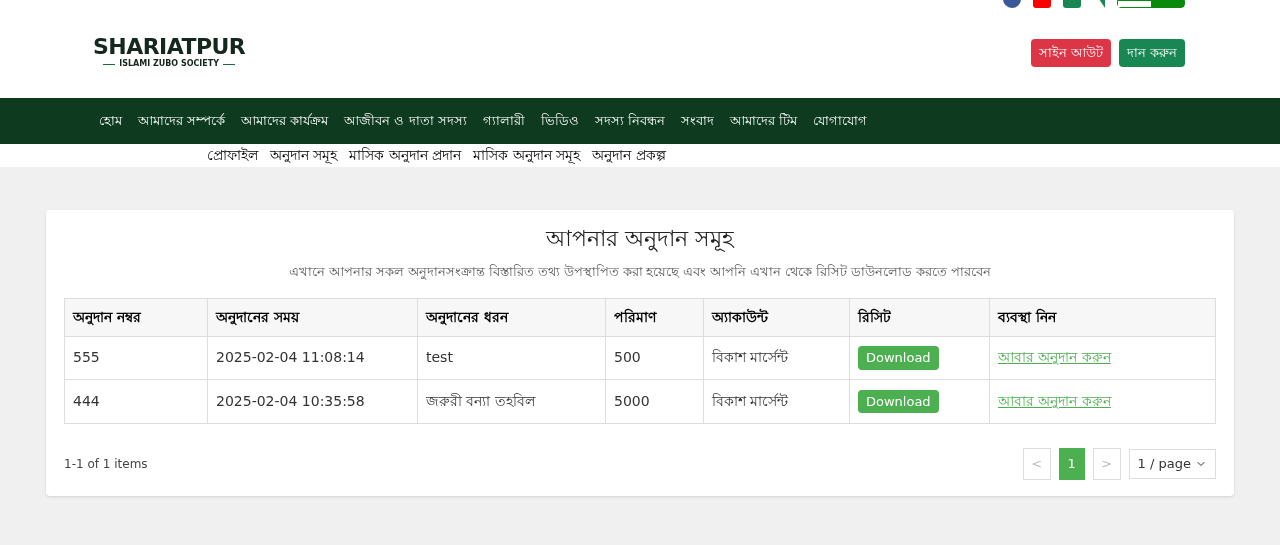 This screenshot has width=1280, height=545. Describe the element at coordinates (629, 155) in the screenshot. I see `sub-nav-link: অনুদান প্রকল্প` at that location.